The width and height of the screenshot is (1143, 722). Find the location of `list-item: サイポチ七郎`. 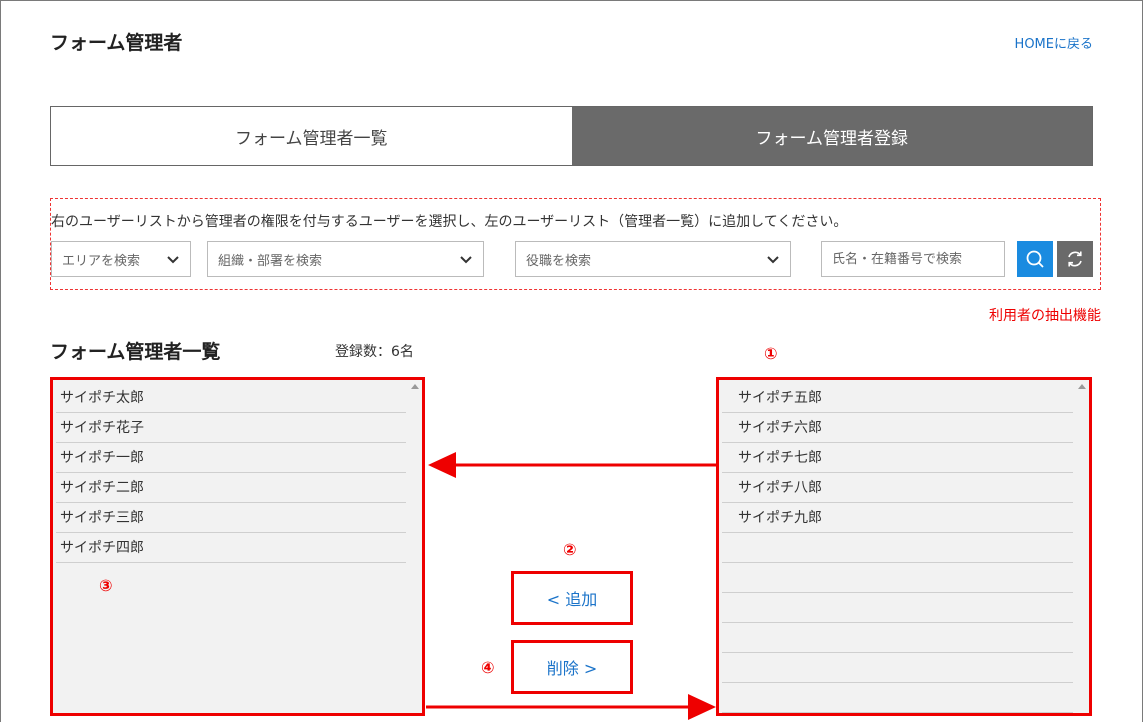

list-item: サイポチ七郎 is located at coordinates (897, 458).